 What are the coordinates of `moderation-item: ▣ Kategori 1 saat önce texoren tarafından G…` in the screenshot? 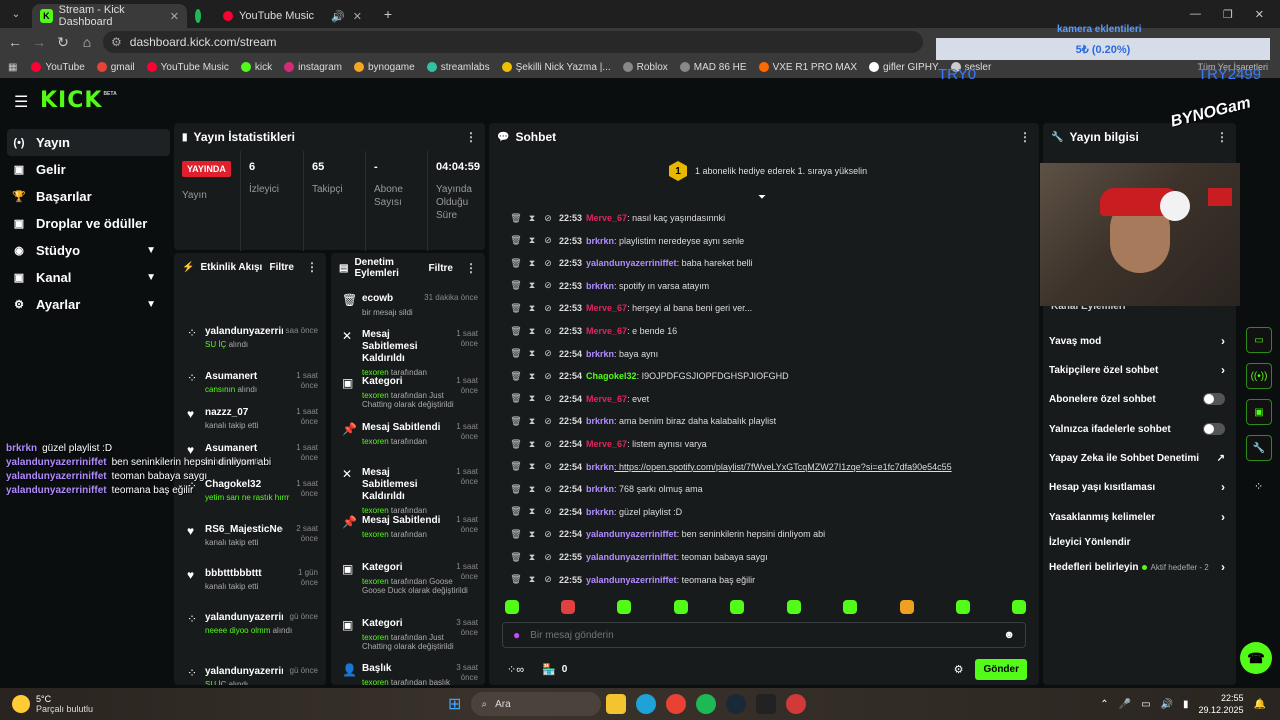 It's located at (410, 578).